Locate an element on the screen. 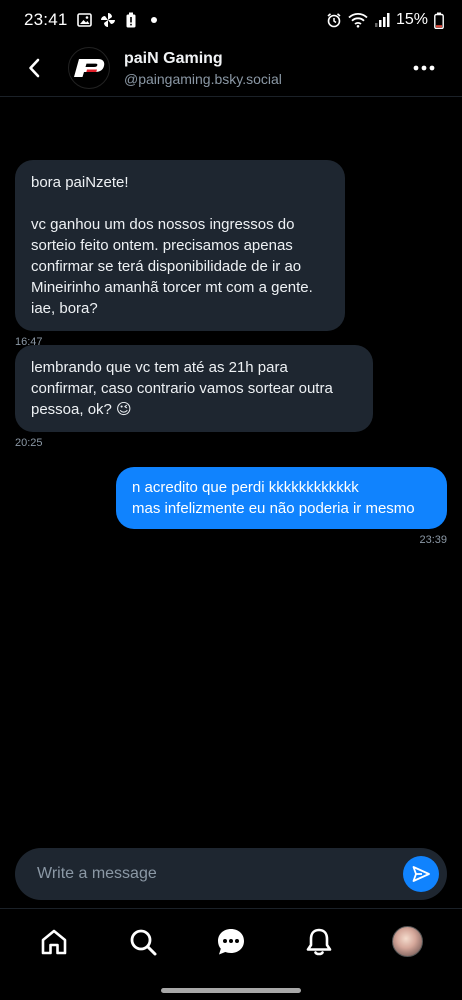 This screenshot has width=462, height=1000. message-timestamp: 23:39 is located at coordinates (433, 540).